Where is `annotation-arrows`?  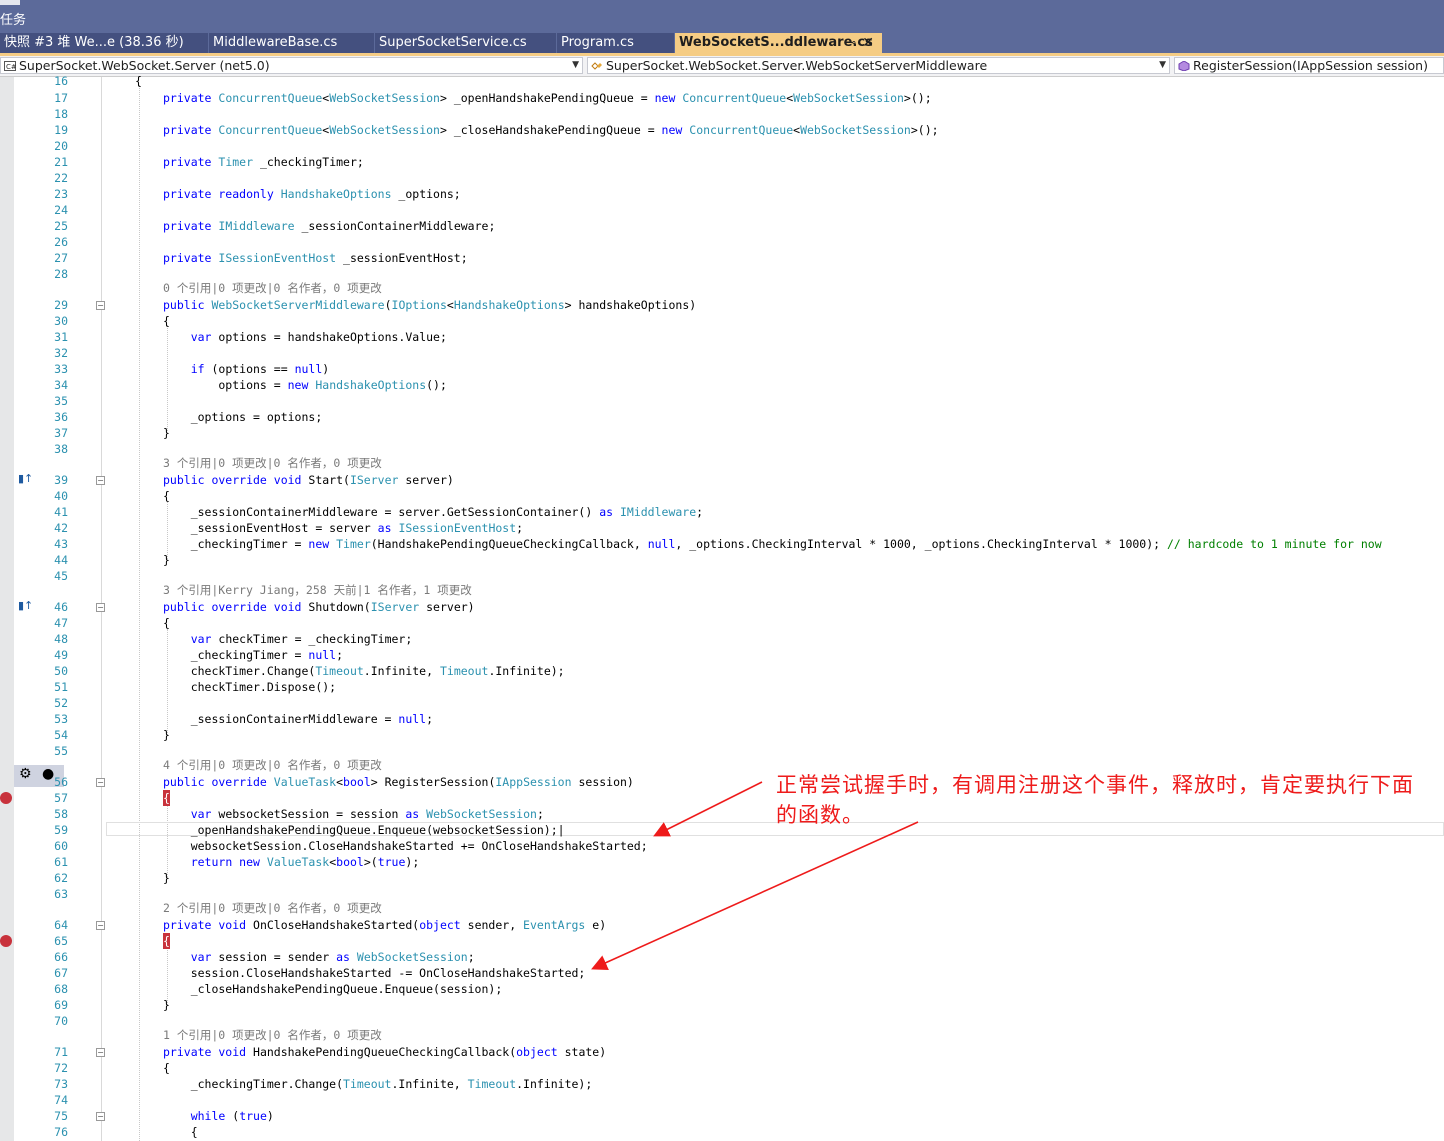 annotation-arrows is located at coordinates (755, 876).